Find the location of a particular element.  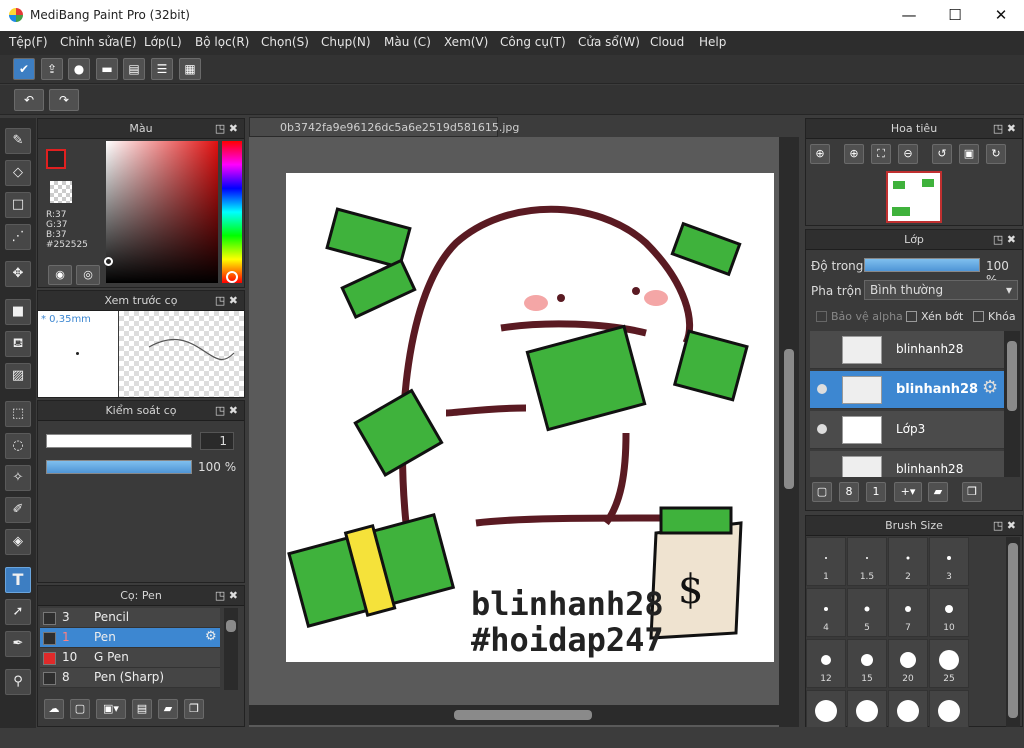

new-1bit-layer-icon: 1 is located at coordinates (876, 492).